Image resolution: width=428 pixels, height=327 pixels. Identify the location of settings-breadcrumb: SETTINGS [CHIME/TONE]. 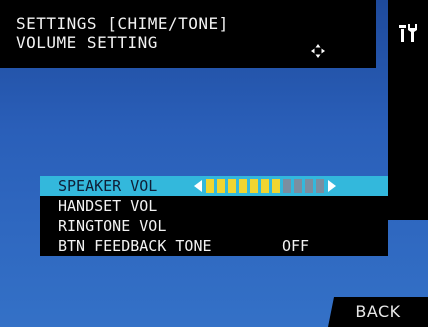
(122, 23).